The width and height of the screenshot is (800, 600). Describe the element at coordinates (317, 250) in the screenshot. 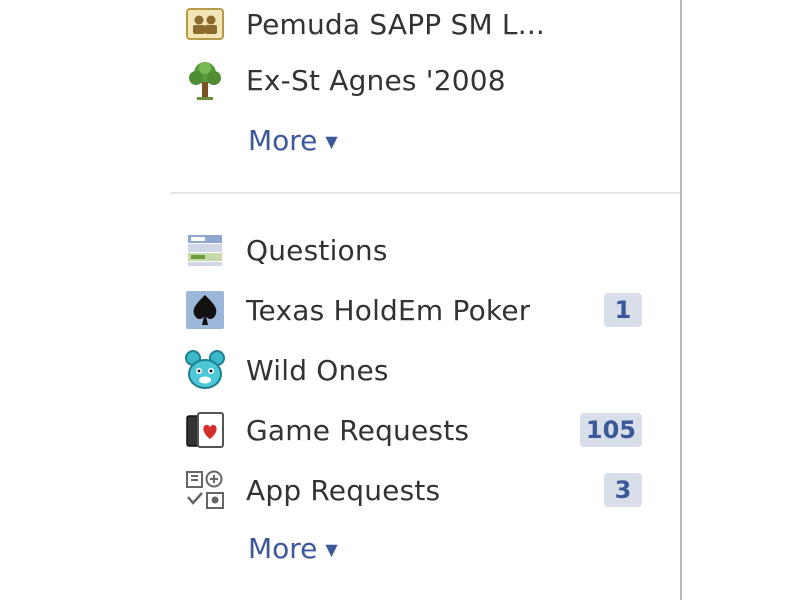

I see `sidebar-item-label: Questions` at that location.